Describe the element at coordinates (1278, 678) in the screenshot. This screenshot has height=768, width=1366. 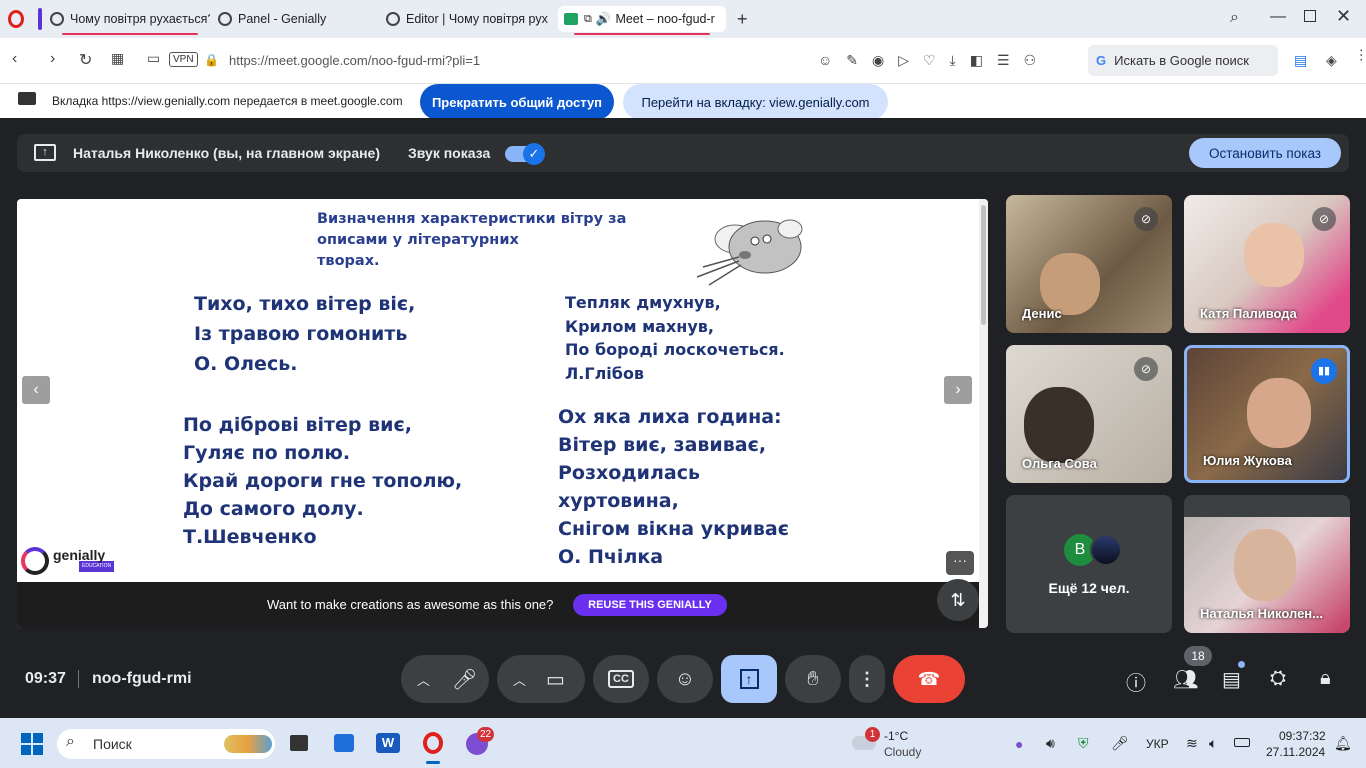
I see `activities-icon: ⛭` at that location.